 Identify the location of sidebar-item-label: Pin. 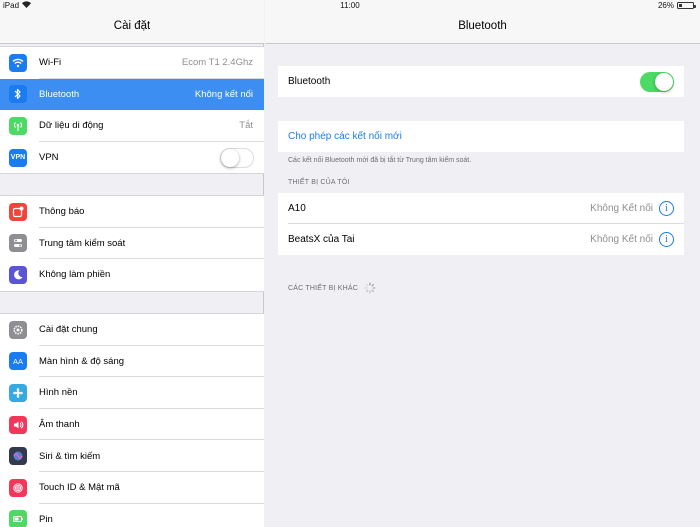
(46, 519).